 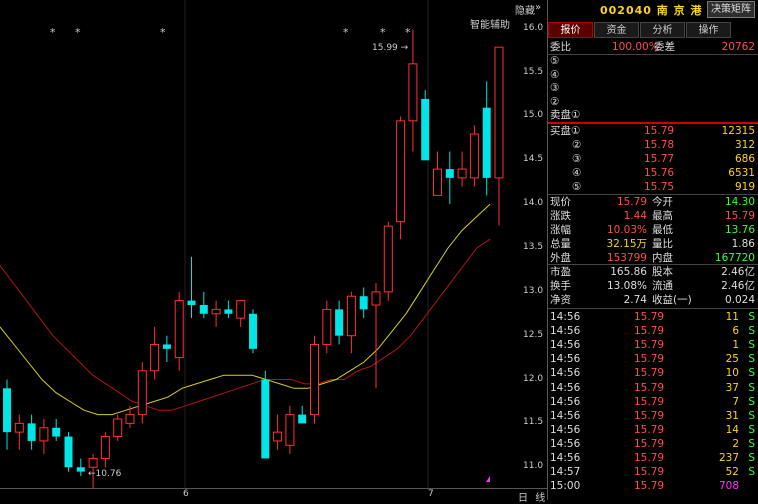 I want to click on tab-2: 分析, so click(x=662, y=30).